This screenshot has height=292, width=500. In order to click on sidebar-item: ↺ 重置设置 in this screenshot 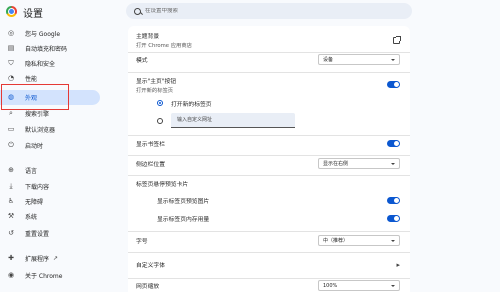, I will do `click(50, 233)`.